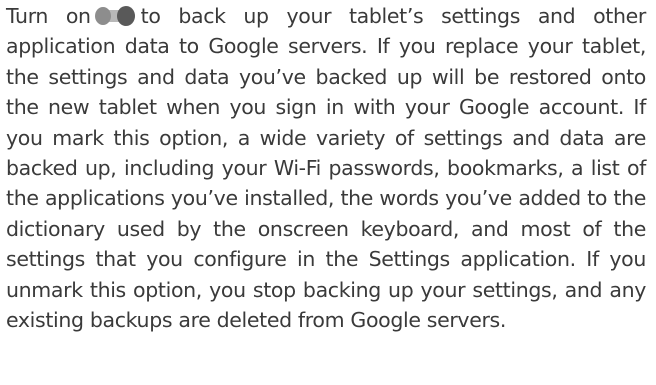 The height and width of the screenshot is (385, 656). I want to click on toggle-switch-icon, so click(115, 16).